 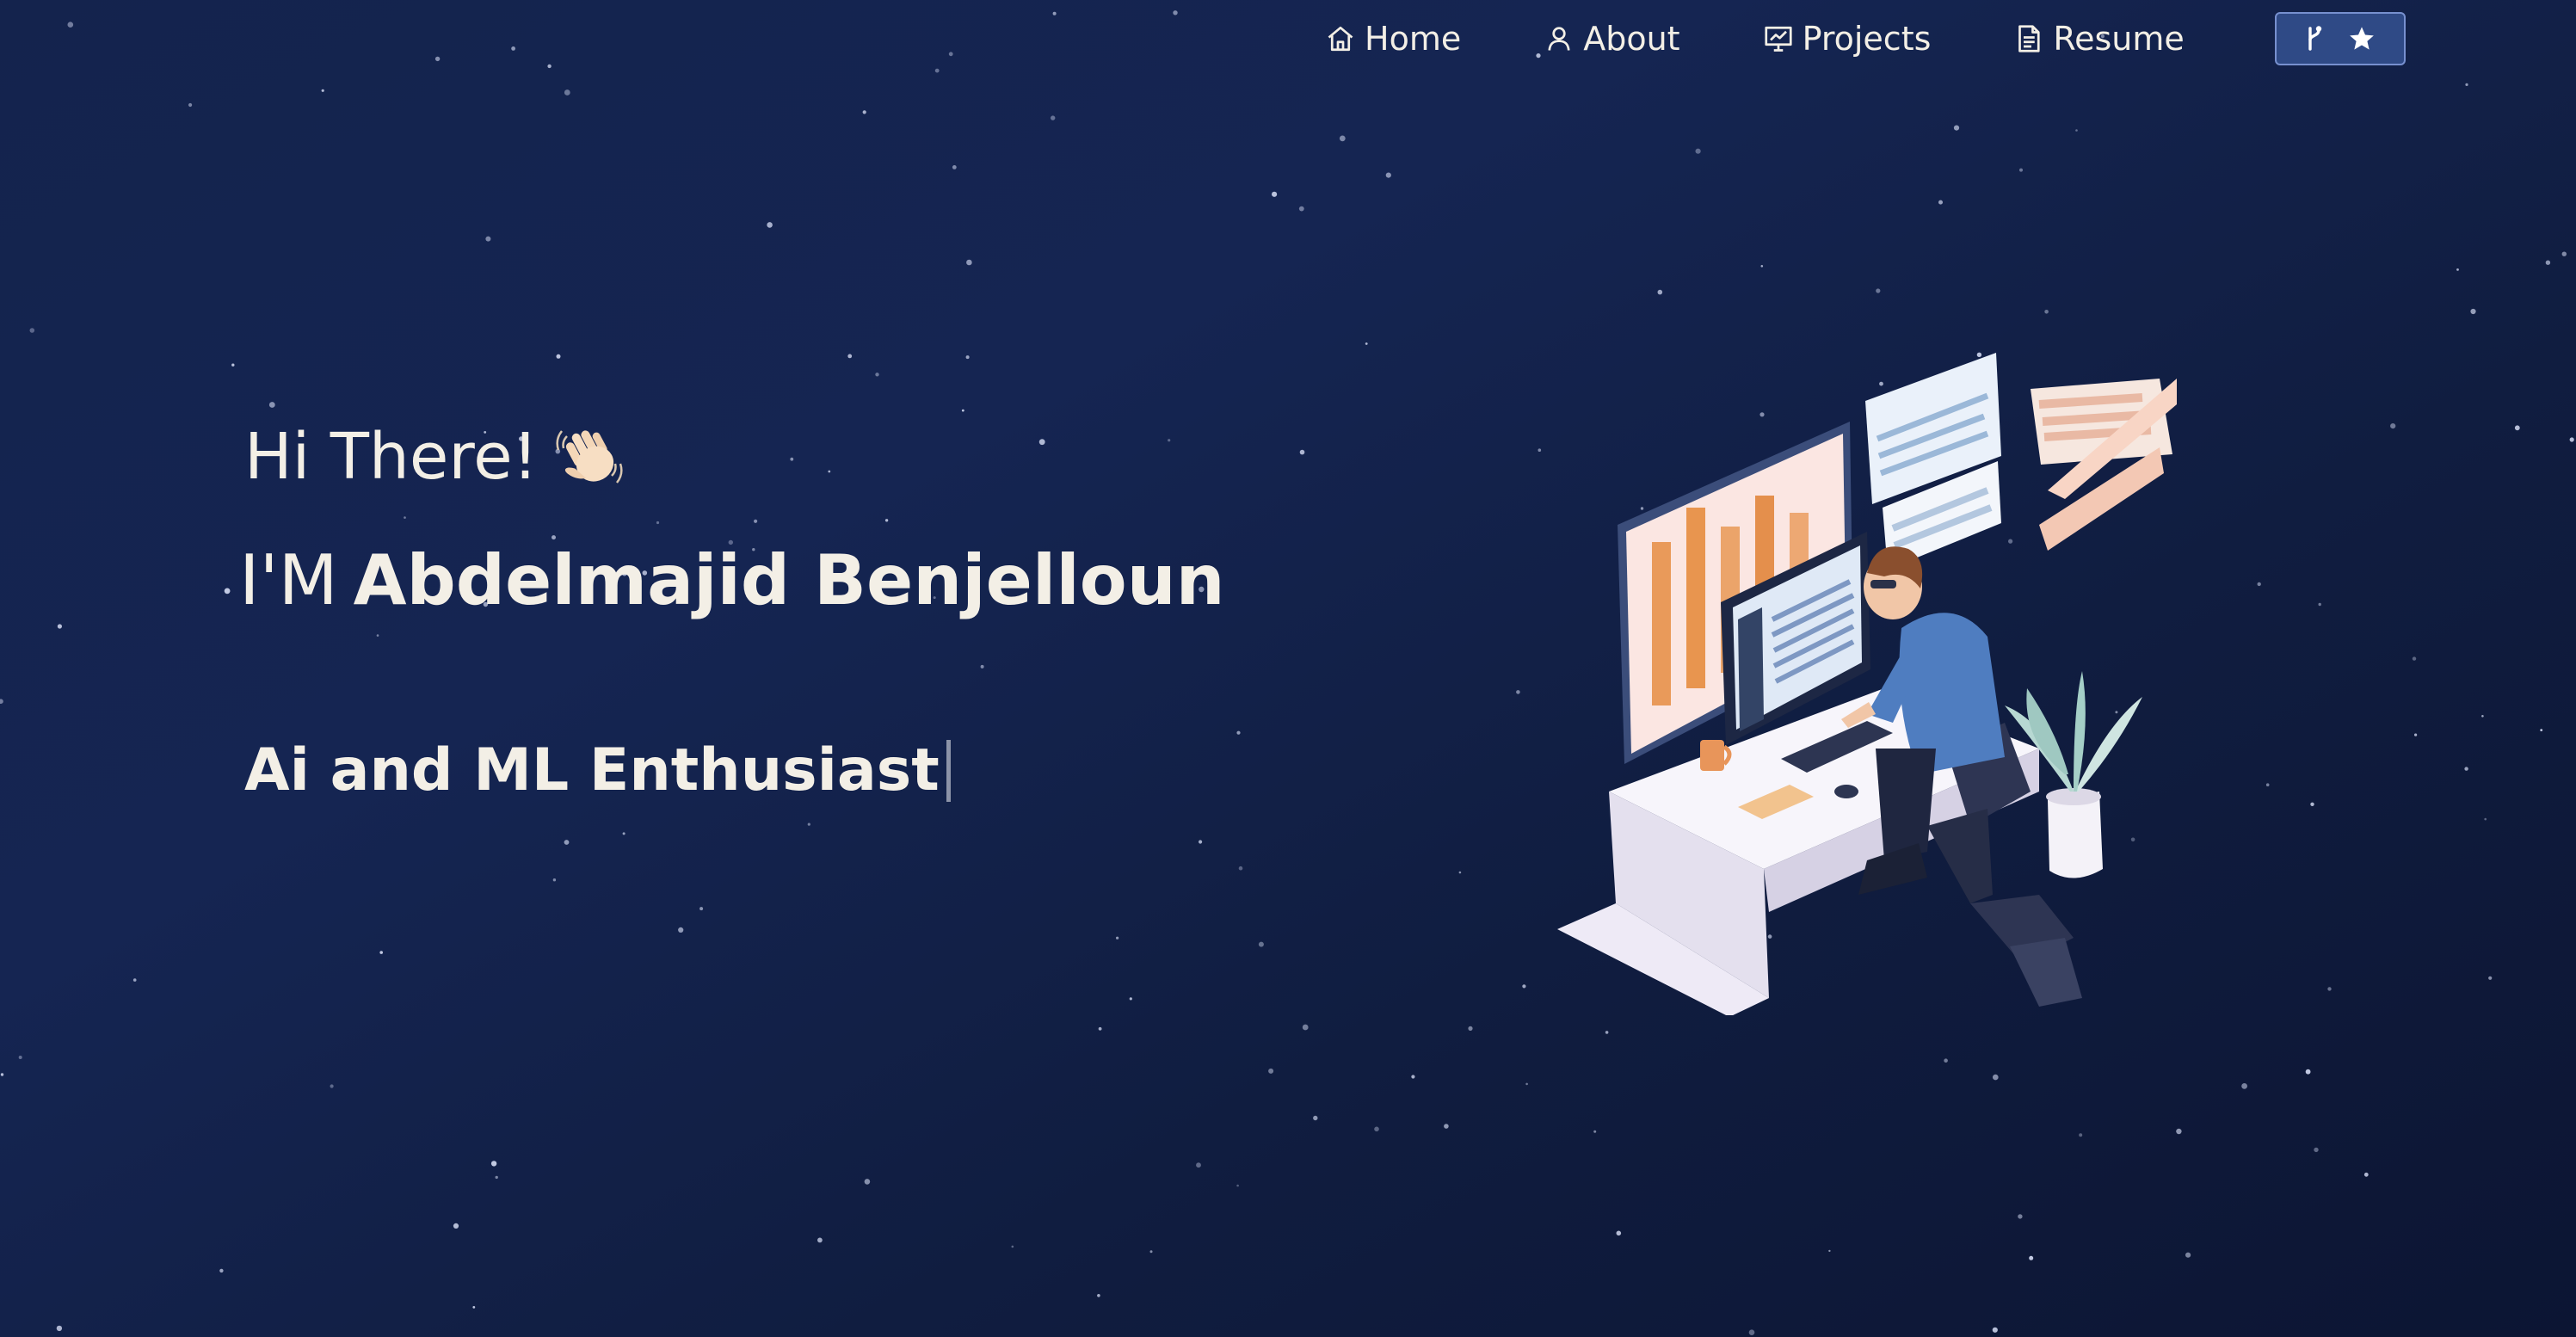 What do you see at coordinates (434, 457) in the screenshot?
I see `greeting-heading: Hi There!` at bounding box center [434, 457].